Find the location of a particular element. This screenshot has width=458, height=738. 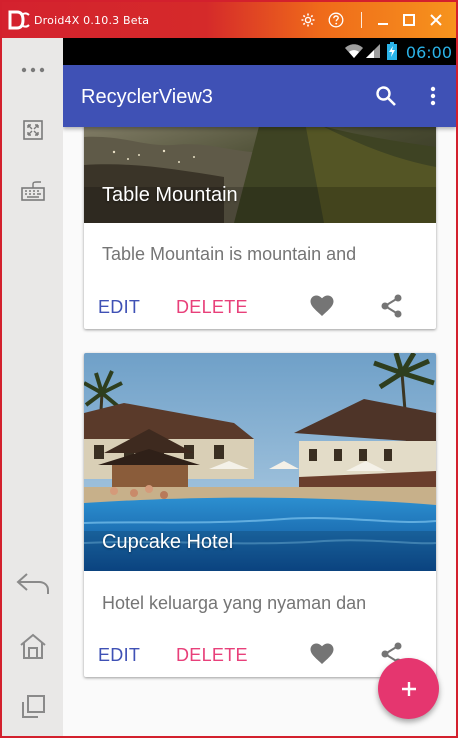

overflow-menu-icon is located at coordinates (433, 96).